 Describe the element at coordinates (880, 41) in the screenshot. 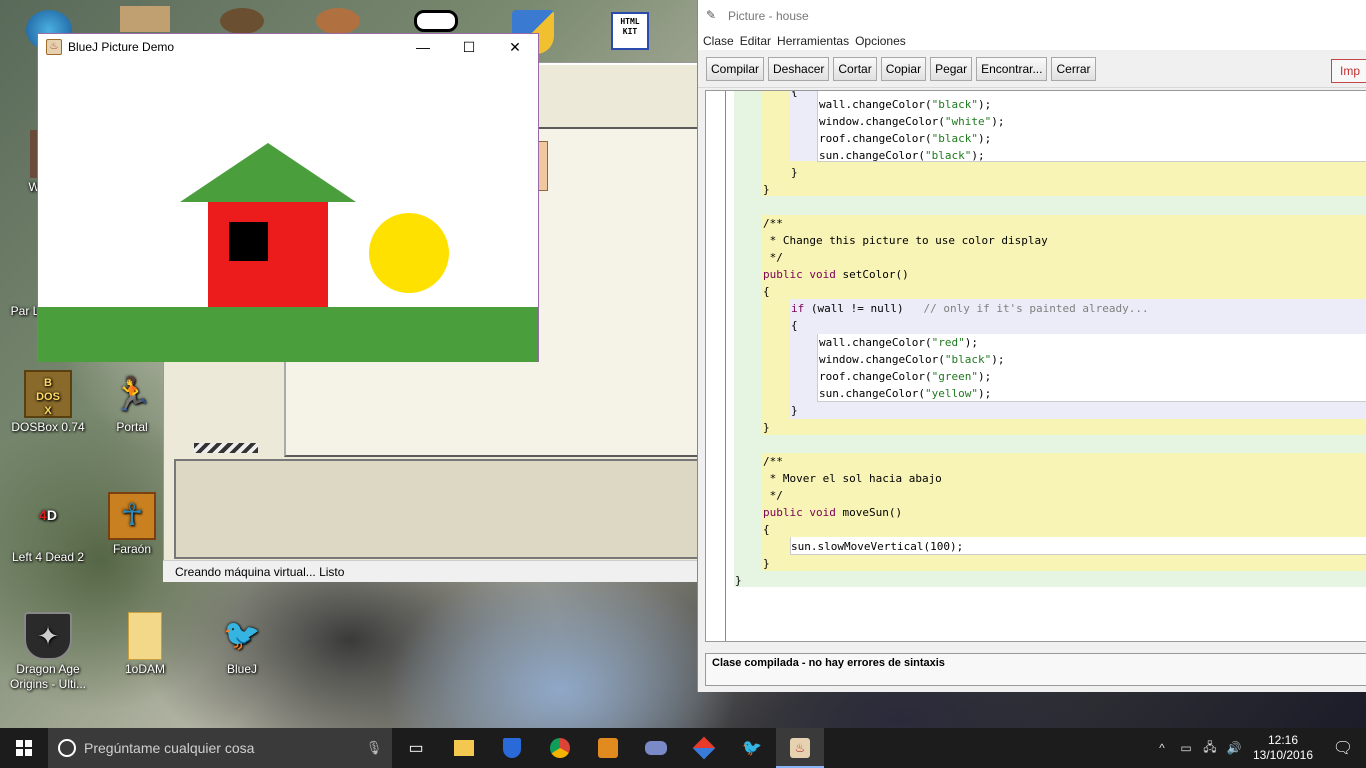

I see `menu-opciones: Opciones` at that location.